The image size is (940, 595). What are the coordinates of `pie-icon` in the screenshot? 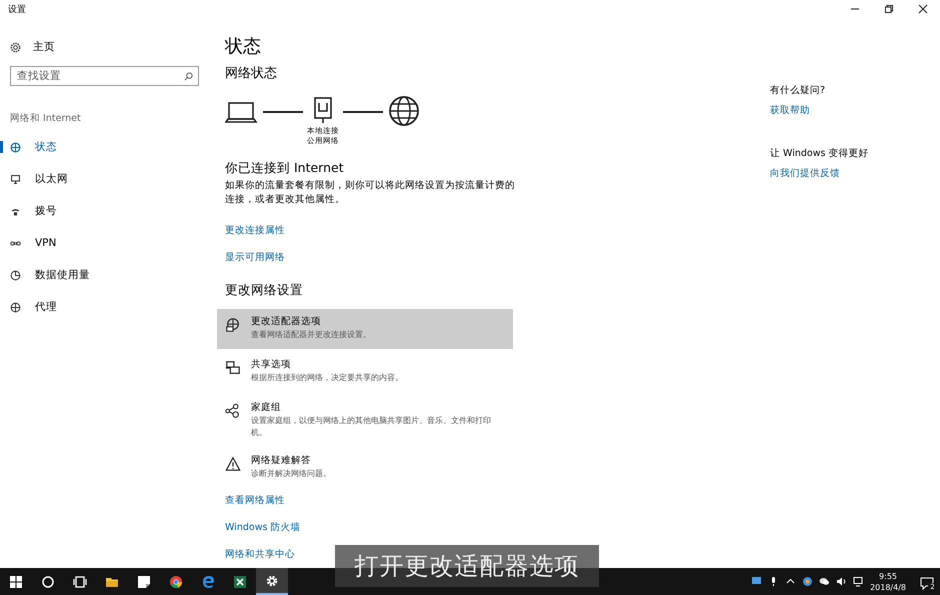 It's located at (15, 275).